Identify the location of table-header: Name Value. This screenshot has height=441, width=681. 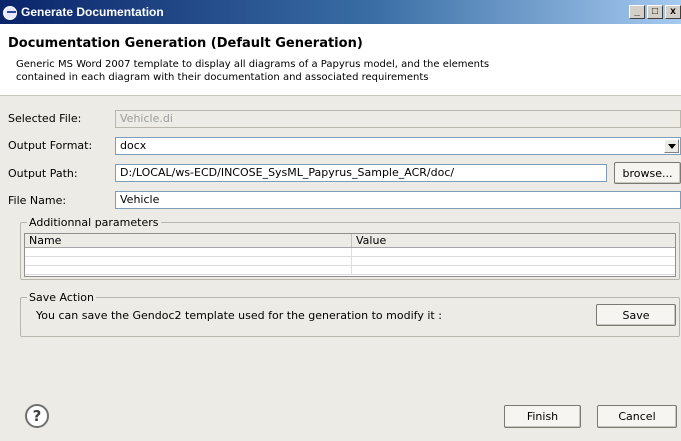
(350, 241).